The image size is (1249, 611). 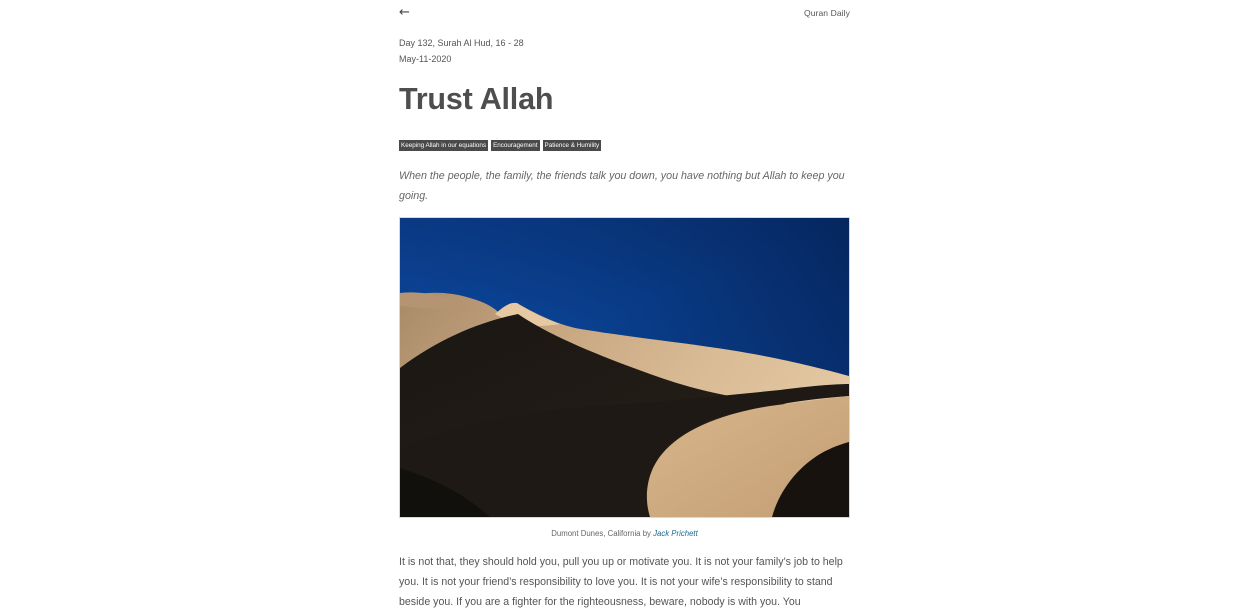 I want to click on caption-text: Dumont Dunes, California by, so click(x=601, y=533).